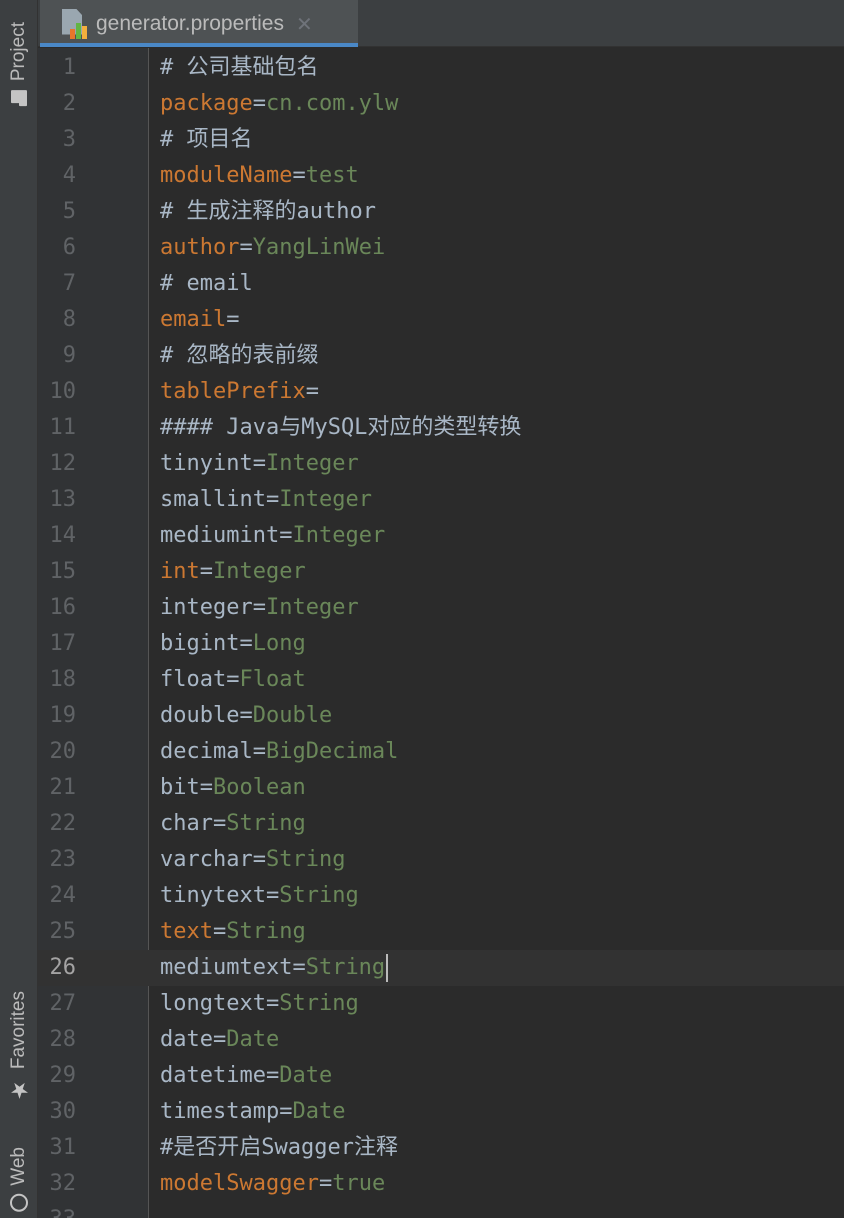 This screenshot has height=1218, width=844. I want to click on line-number: 9, so click(69, 355).